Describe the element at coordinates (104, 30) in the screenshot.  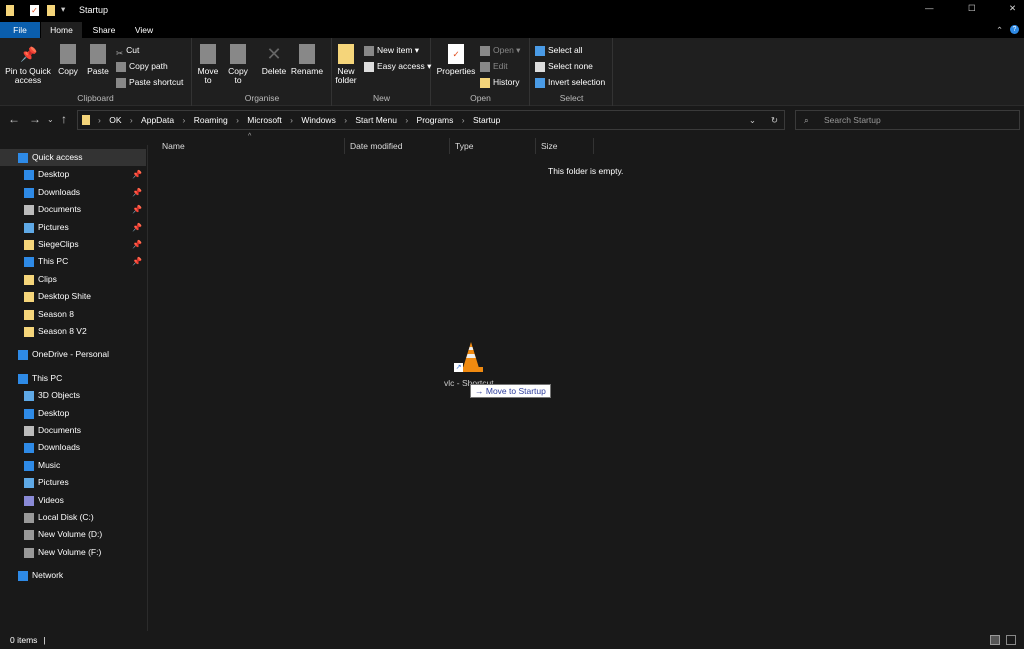
I see `tab-share: Share` at that location.